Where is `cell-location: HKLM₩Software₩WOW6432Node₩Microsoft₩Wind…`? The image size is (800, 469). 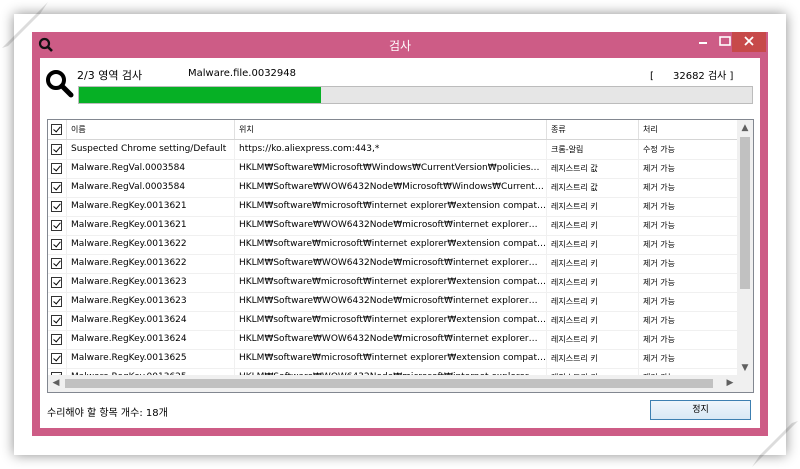
cell-location: HKLM₩Software₩WOW6432Node₩Microsoft₩Wind… is located at coordinates (391, 187).